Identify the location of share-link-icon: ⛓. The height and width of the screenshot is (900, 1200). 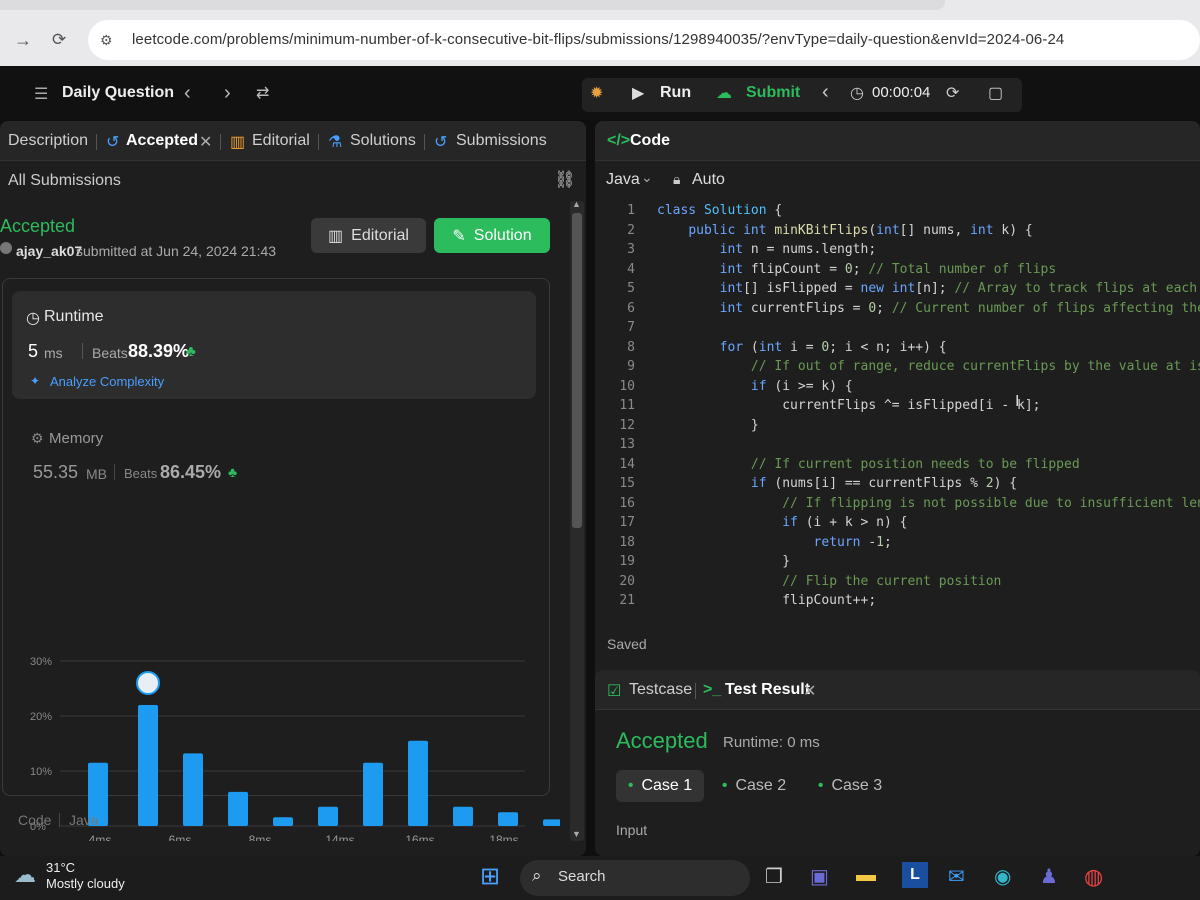
(565, 180).